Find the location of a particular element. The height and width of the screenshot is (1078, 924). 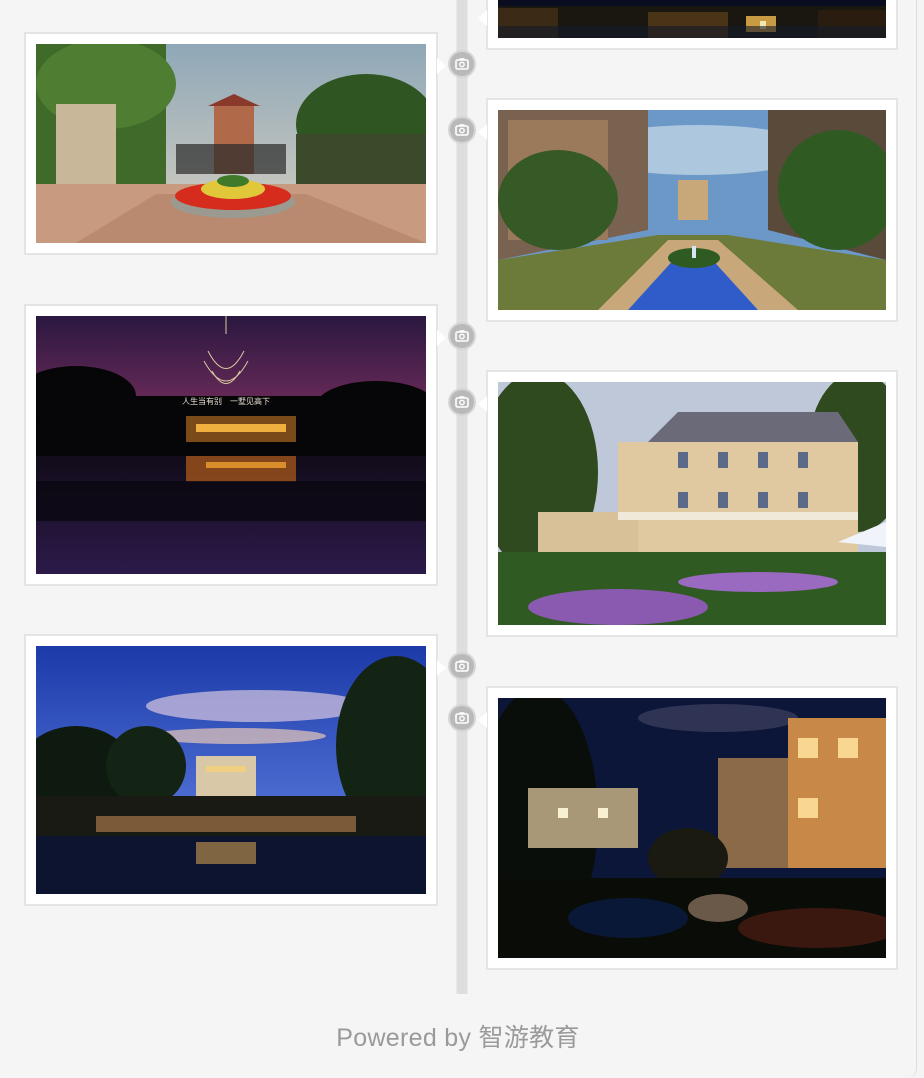

timeline-card: 人生当有别 一墅见高下 is located at coordinates (235, 445).